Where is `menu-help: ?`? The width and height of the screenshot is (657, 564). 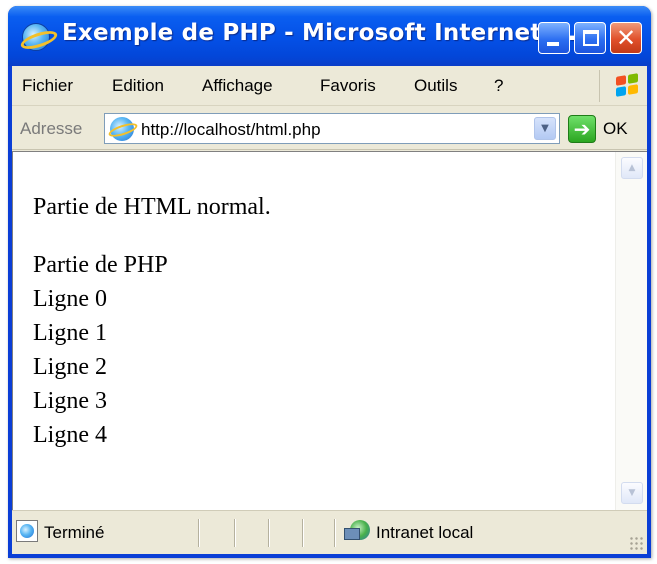
menu-help: ? is located at coordinates (498, 86).